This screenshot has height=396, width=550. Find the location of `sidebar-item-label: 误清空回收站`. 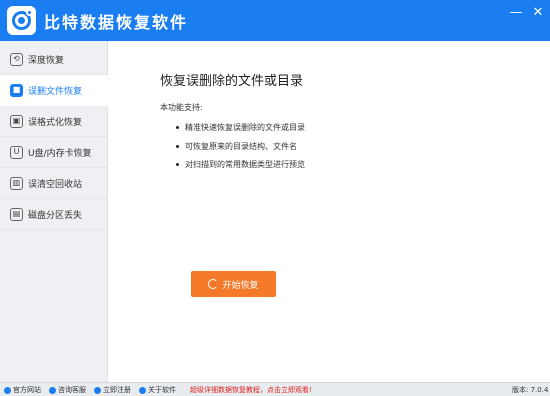

sidebar-item-label: 误清空回收站 is located at coordinates (55, 184).